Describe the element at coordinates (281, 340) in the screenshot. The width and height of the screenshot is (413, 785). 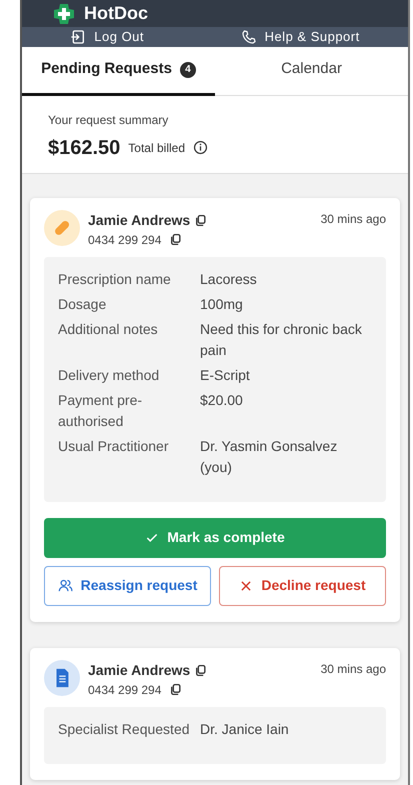
I see `detail-value: Need this for chronic back pain` at that location.